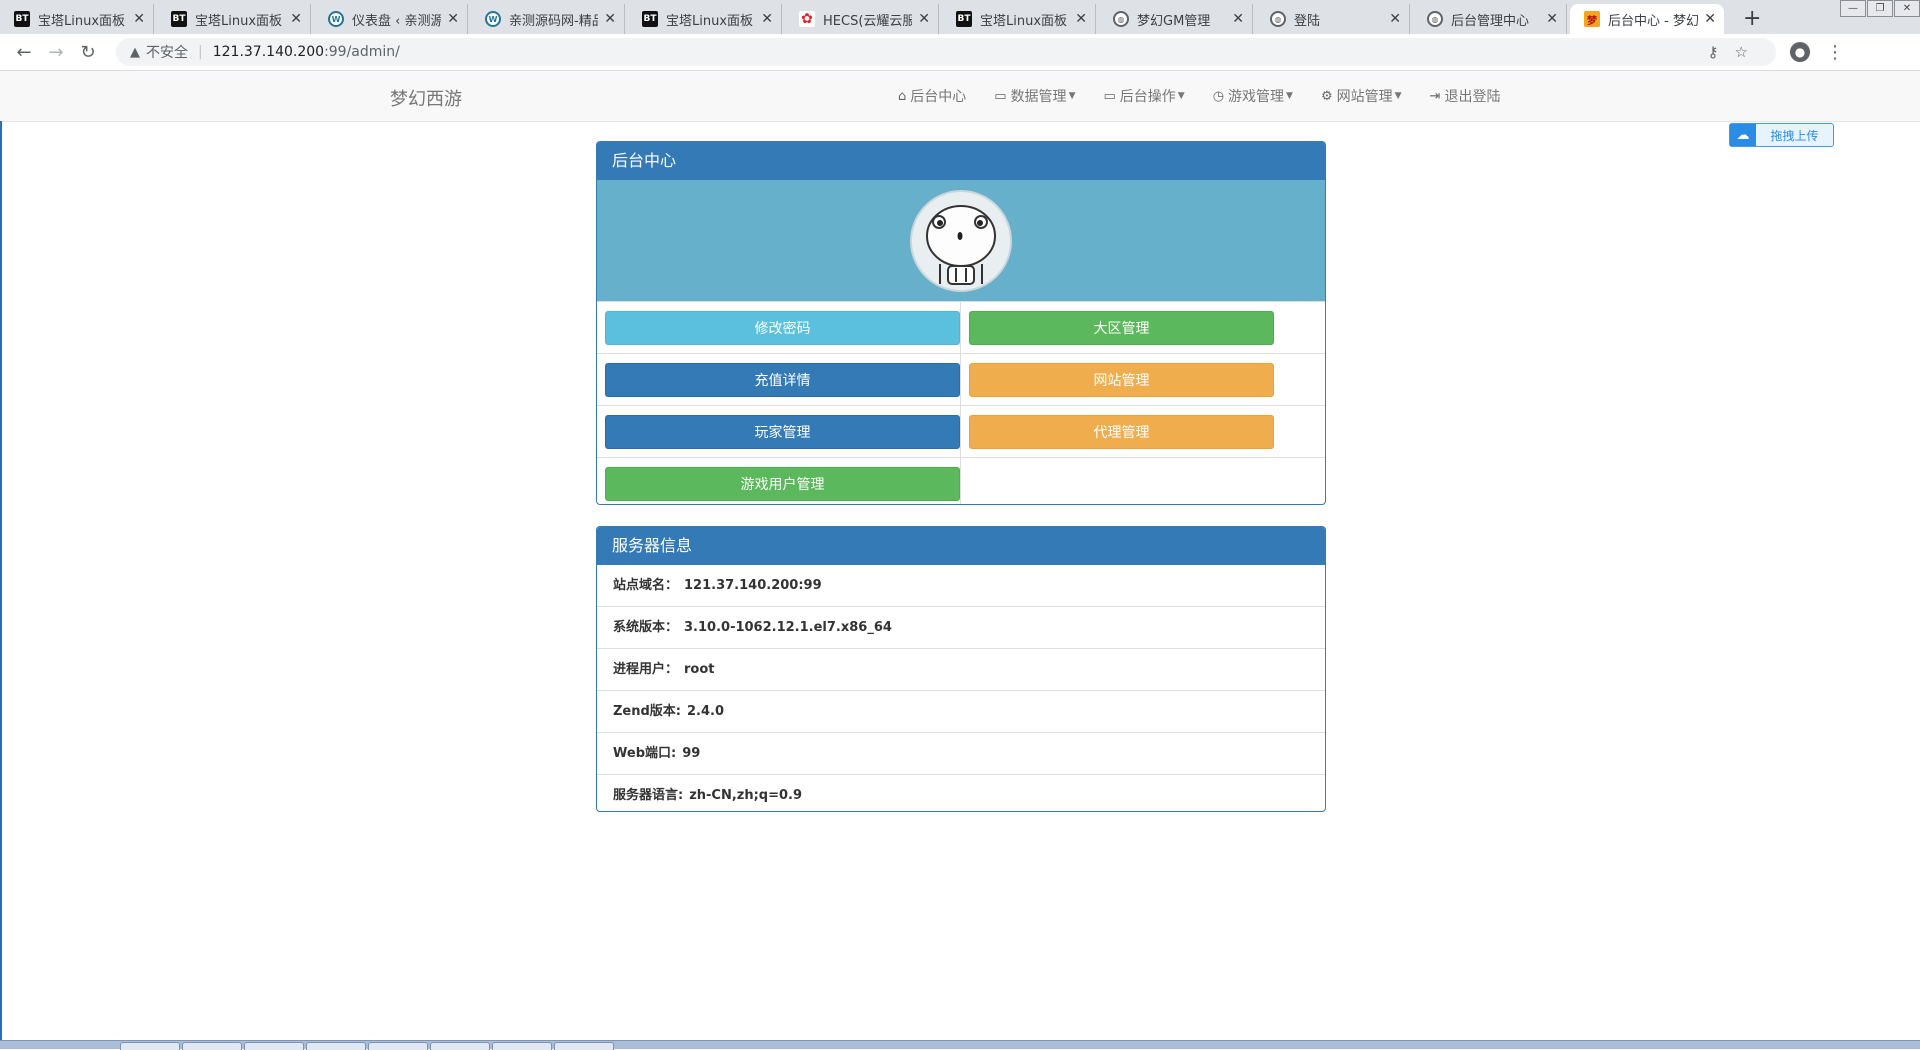  Describe the element at coordinates (1143, 481) in the screenshot. I see `button-cell` at that location.